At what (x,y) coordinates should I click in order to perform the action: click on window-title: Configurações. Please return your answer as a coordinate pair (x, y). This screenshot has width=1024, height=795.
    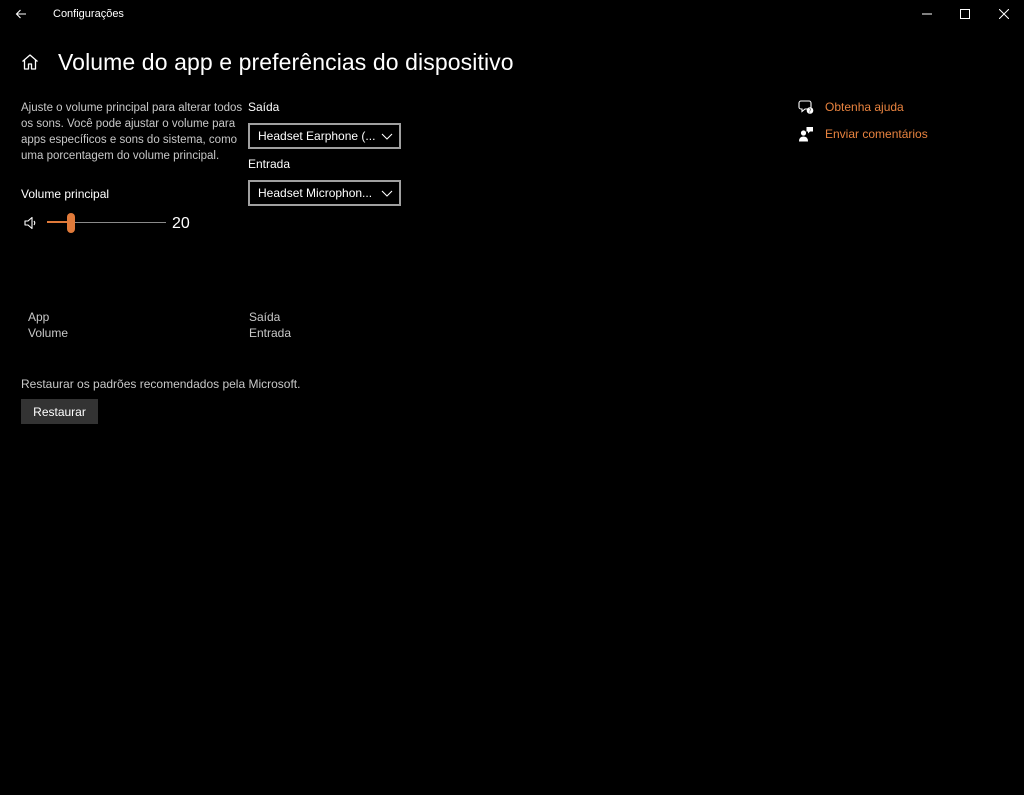
    Looking at the image, I should click on (88, 14).